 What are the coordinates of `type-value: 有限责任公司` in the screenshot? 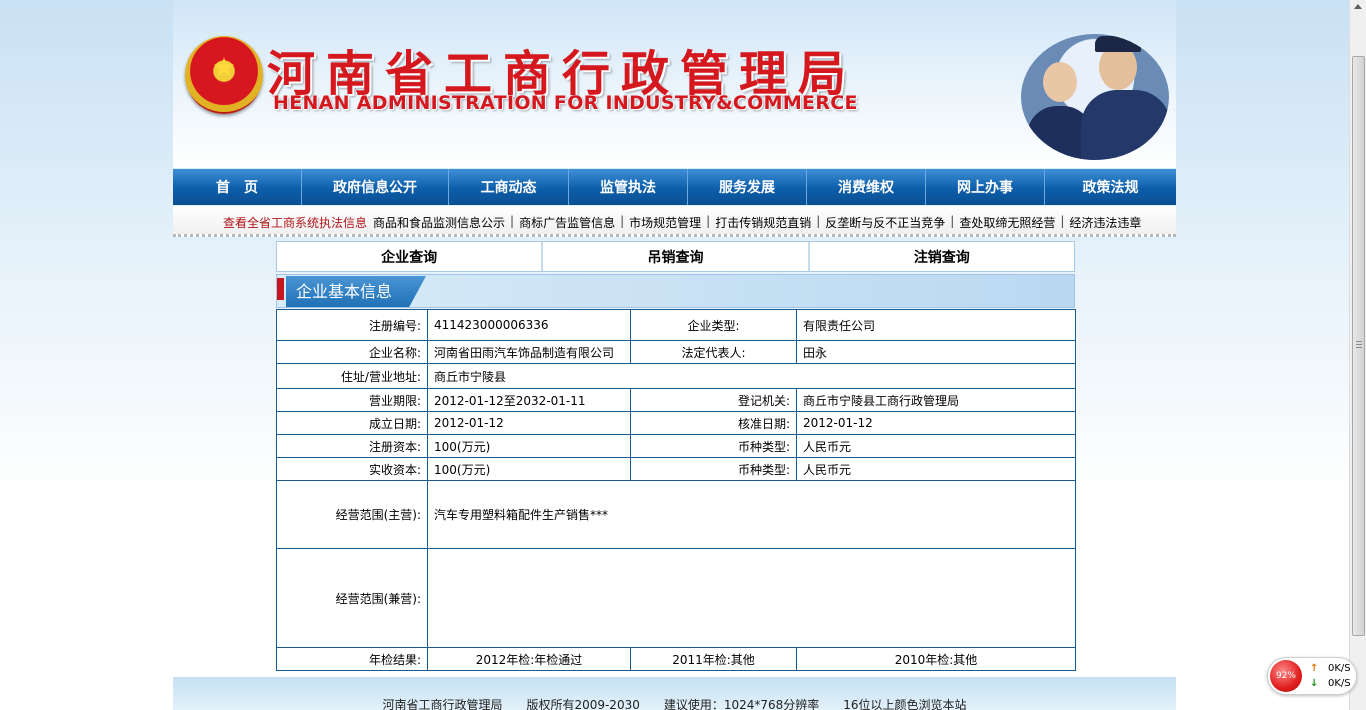 It's located at (936, 325).